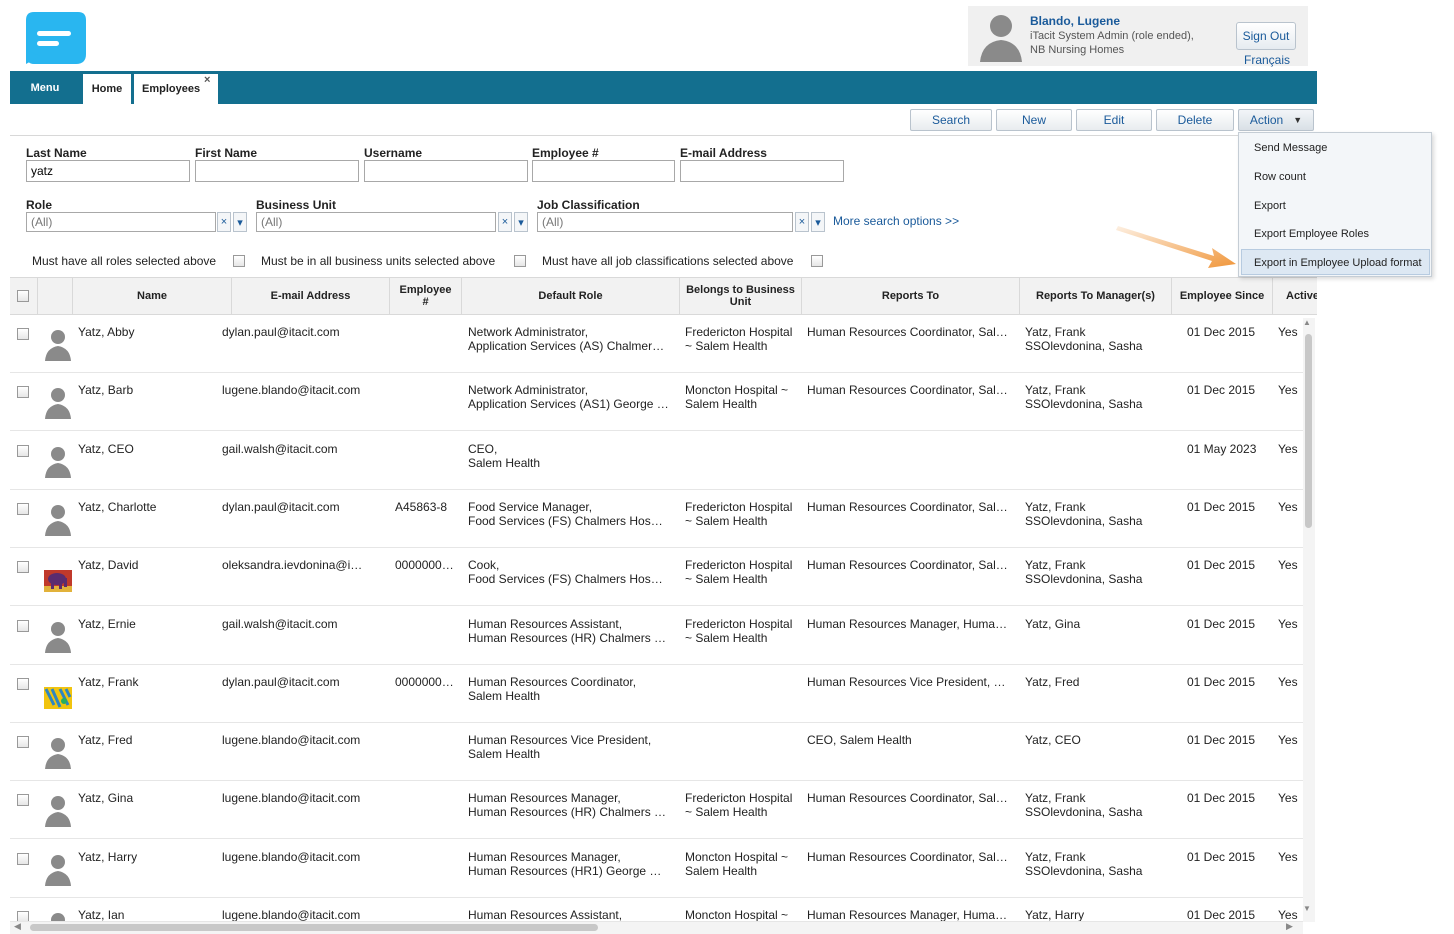 Image resolution: width=1454 pixels, height=934 pixels. What do you see at coordinates (740, 296) in the screenshot?
I see `business-unit-column-header: Belongs to Business Unit` at bounding box center [740, 296].